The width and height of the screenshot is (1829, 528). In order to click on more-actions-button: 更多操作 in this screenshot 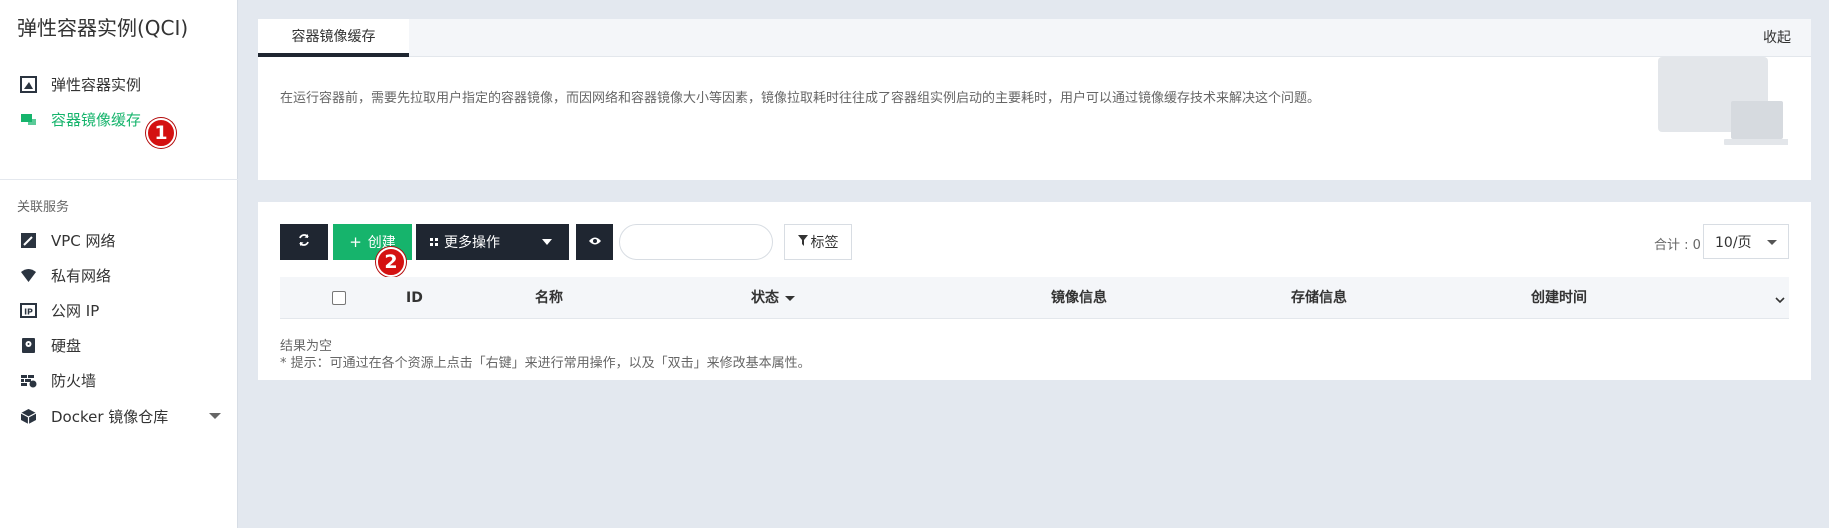, I will do `click(492, 242)`.